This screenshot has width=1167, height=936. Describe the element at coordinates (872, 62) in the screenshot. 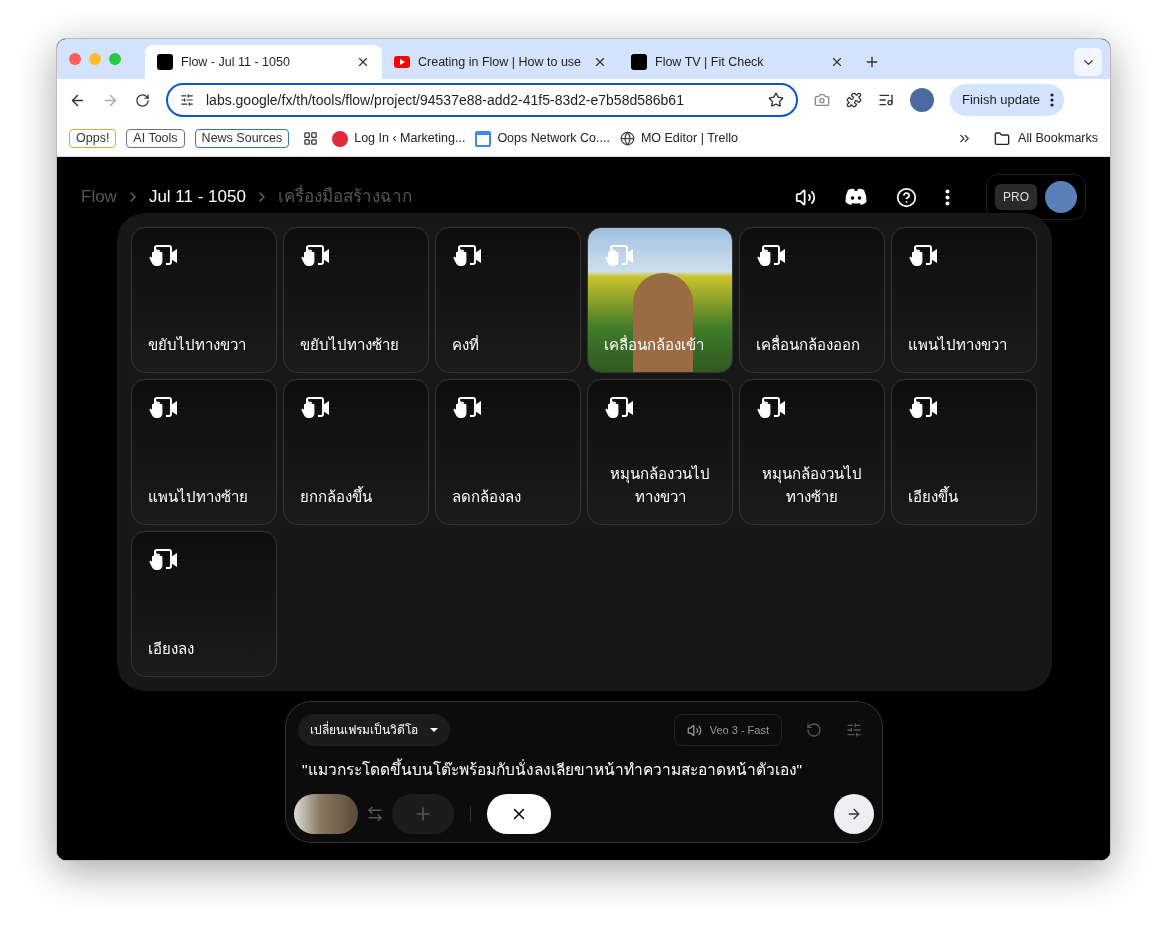

I see `new-tab-icon` at that location.